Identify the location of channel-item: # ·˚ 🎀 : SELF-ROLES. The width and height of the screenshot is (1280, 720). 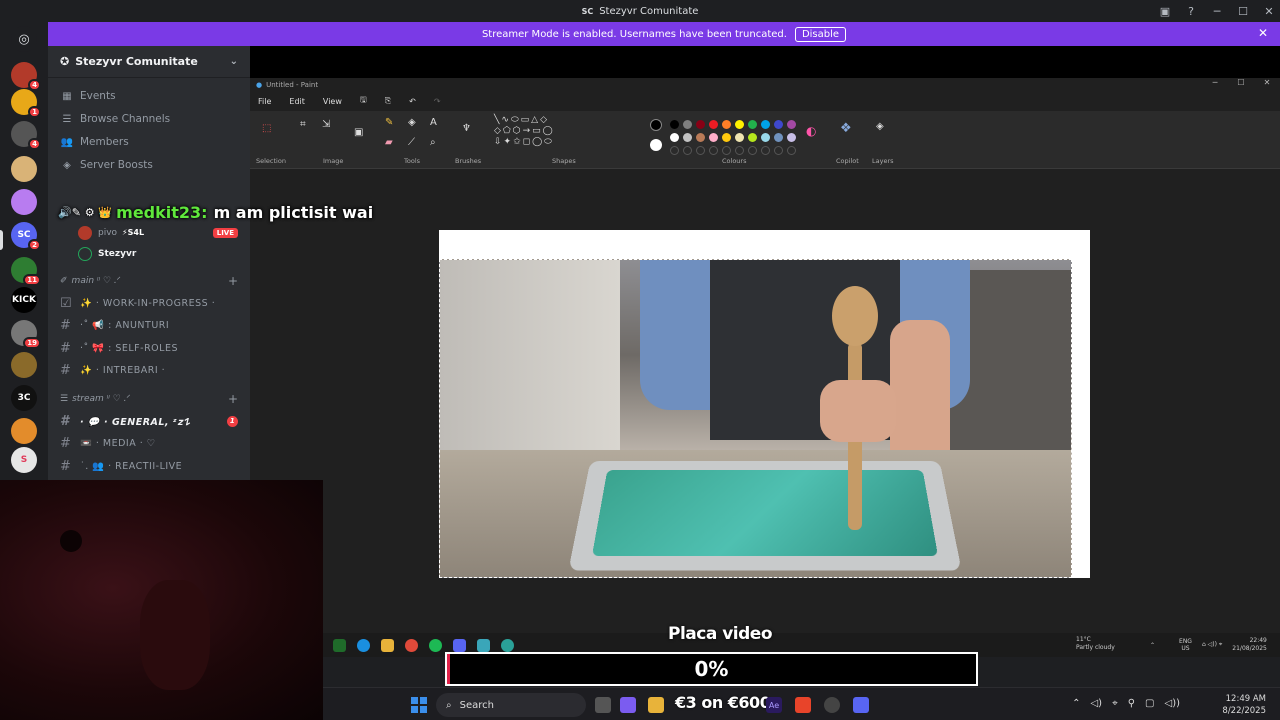
(149, 348).